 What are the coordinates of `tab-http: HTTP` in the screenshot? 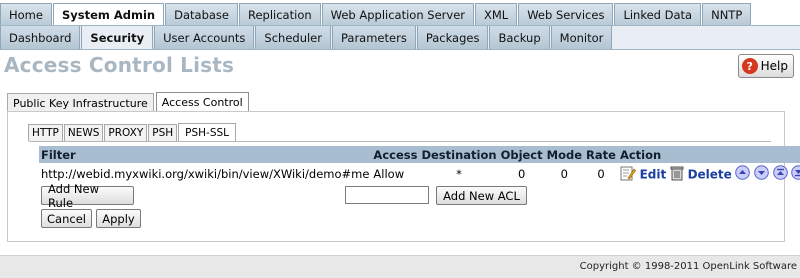 It's located at (45, 132).